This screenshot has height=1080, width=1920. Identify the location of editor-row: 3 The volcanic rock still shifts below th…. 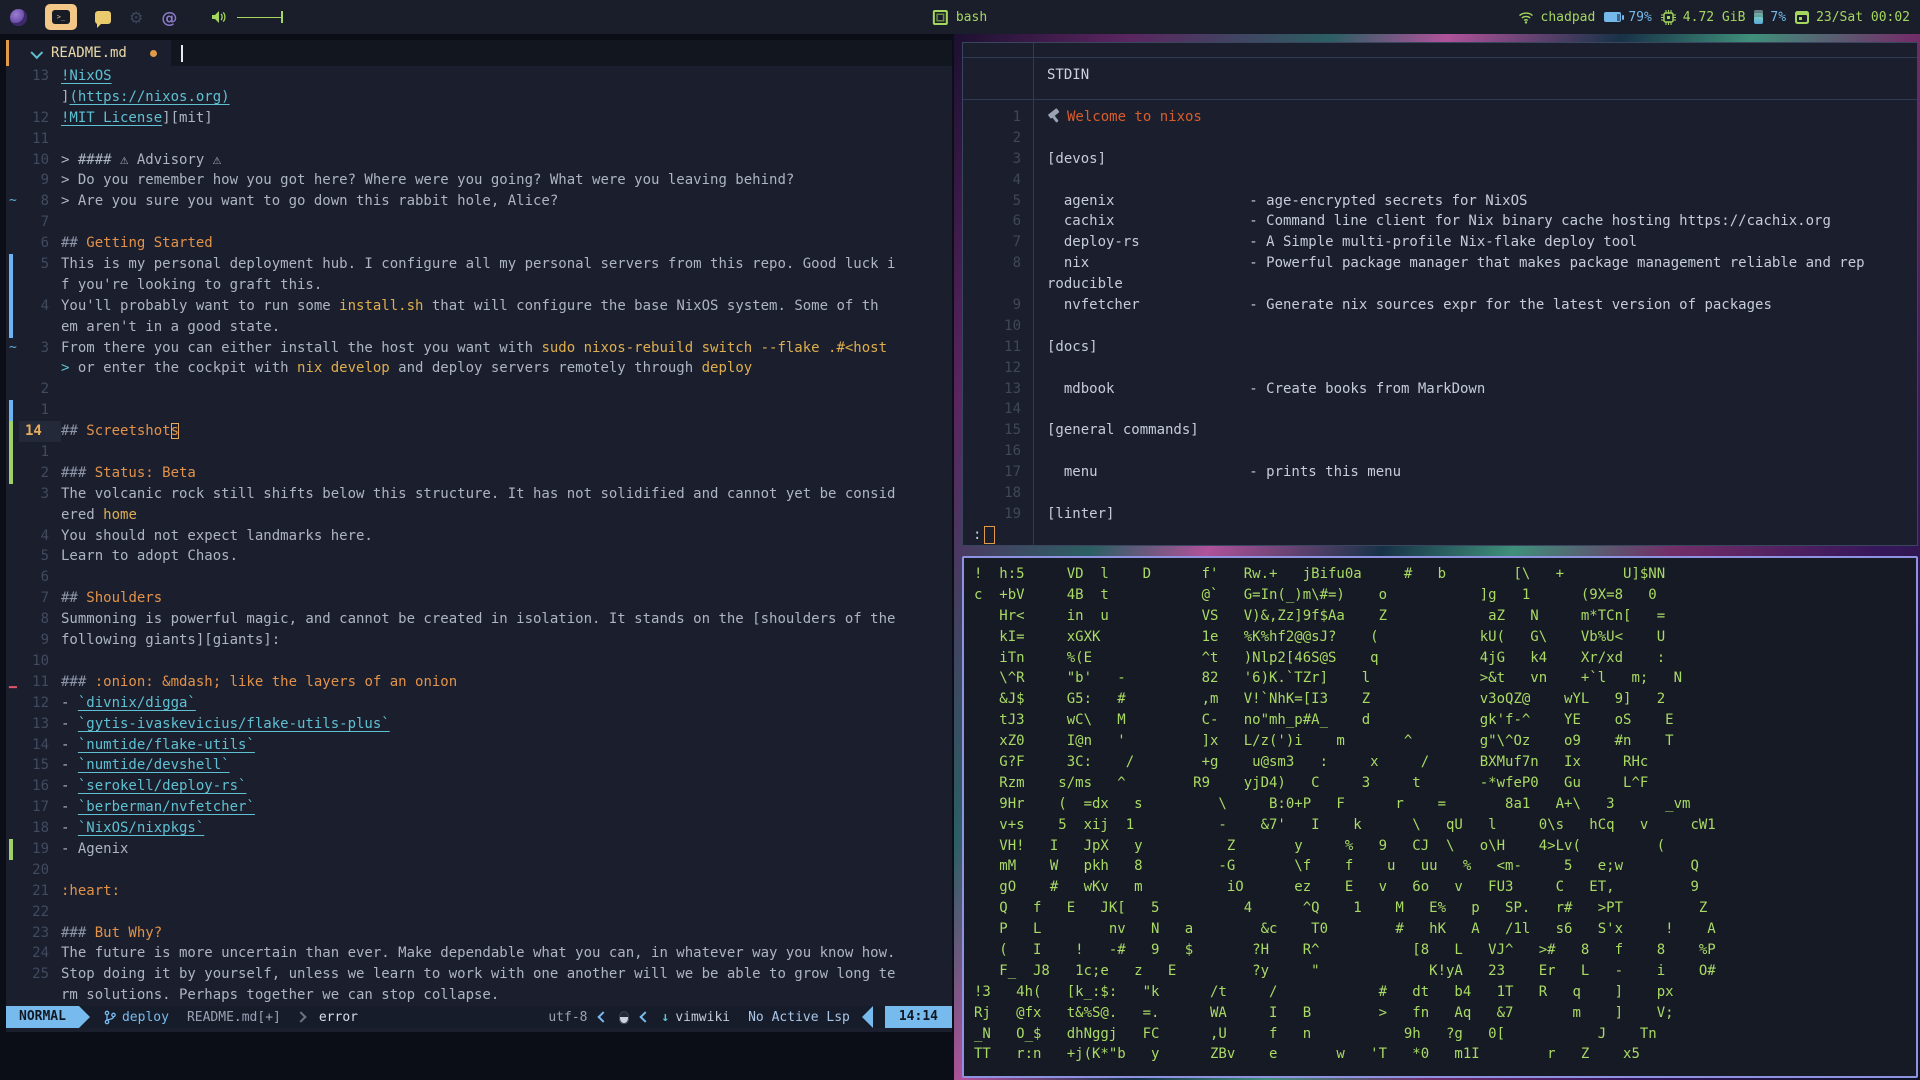
(479, 494).